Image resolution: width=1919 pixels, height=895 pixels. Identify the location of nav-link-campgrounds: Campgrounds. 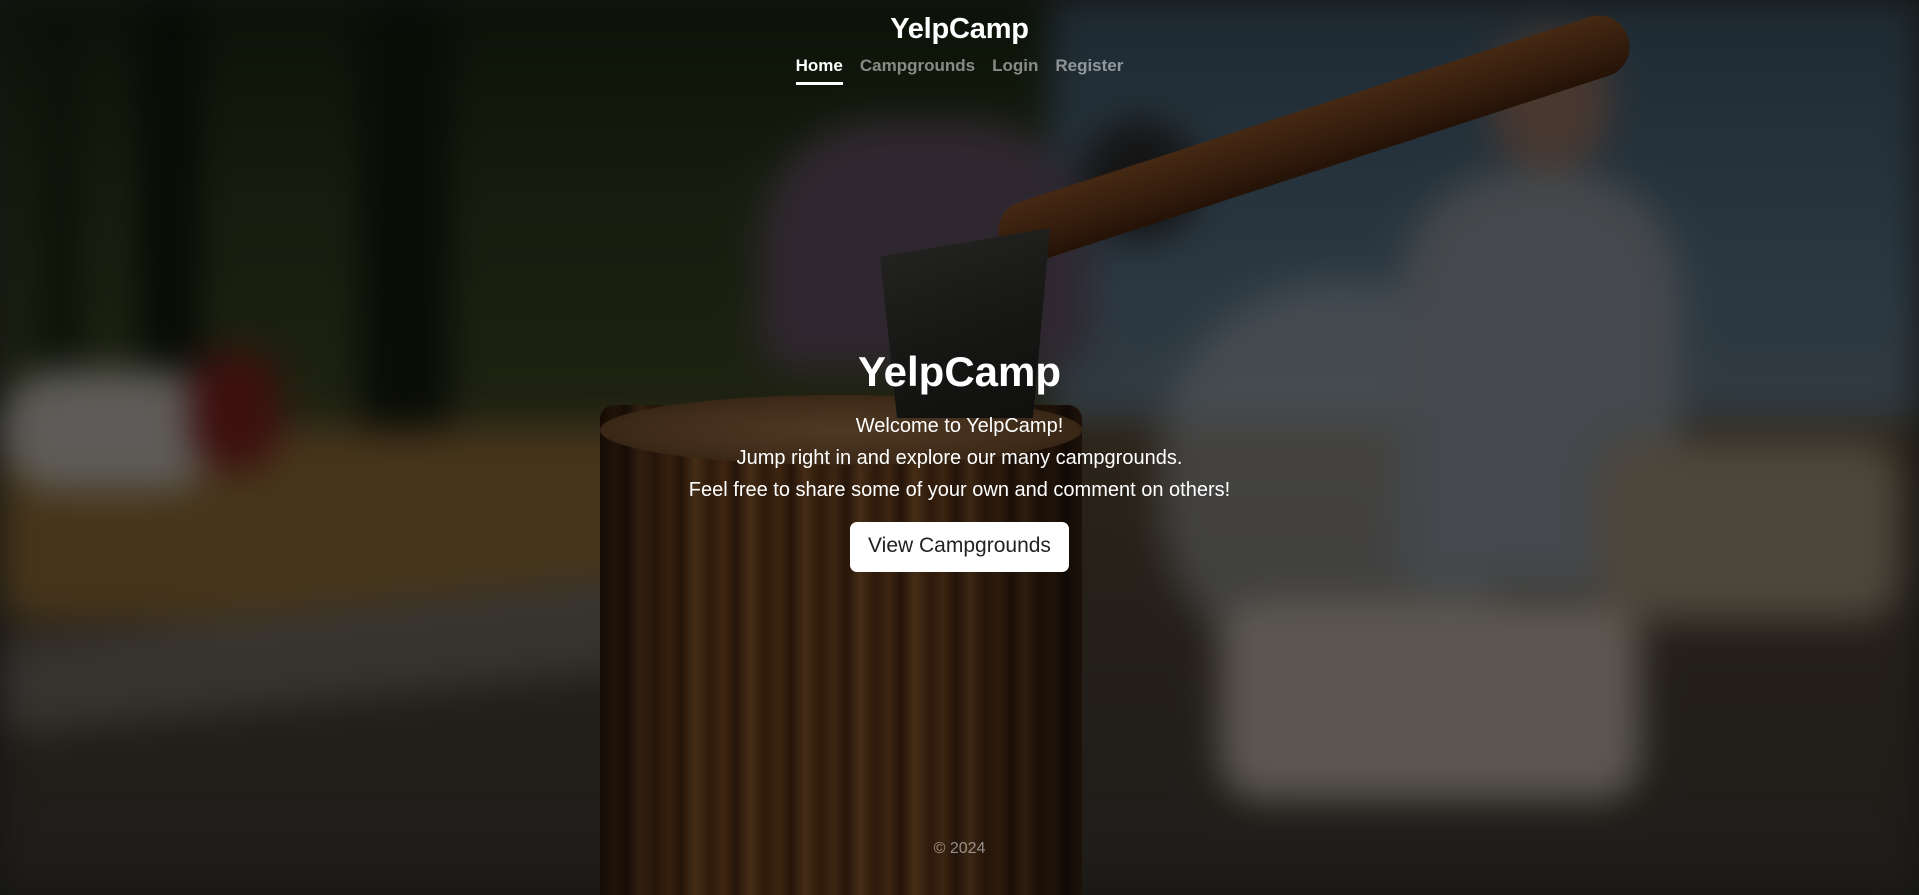
(917, 70).